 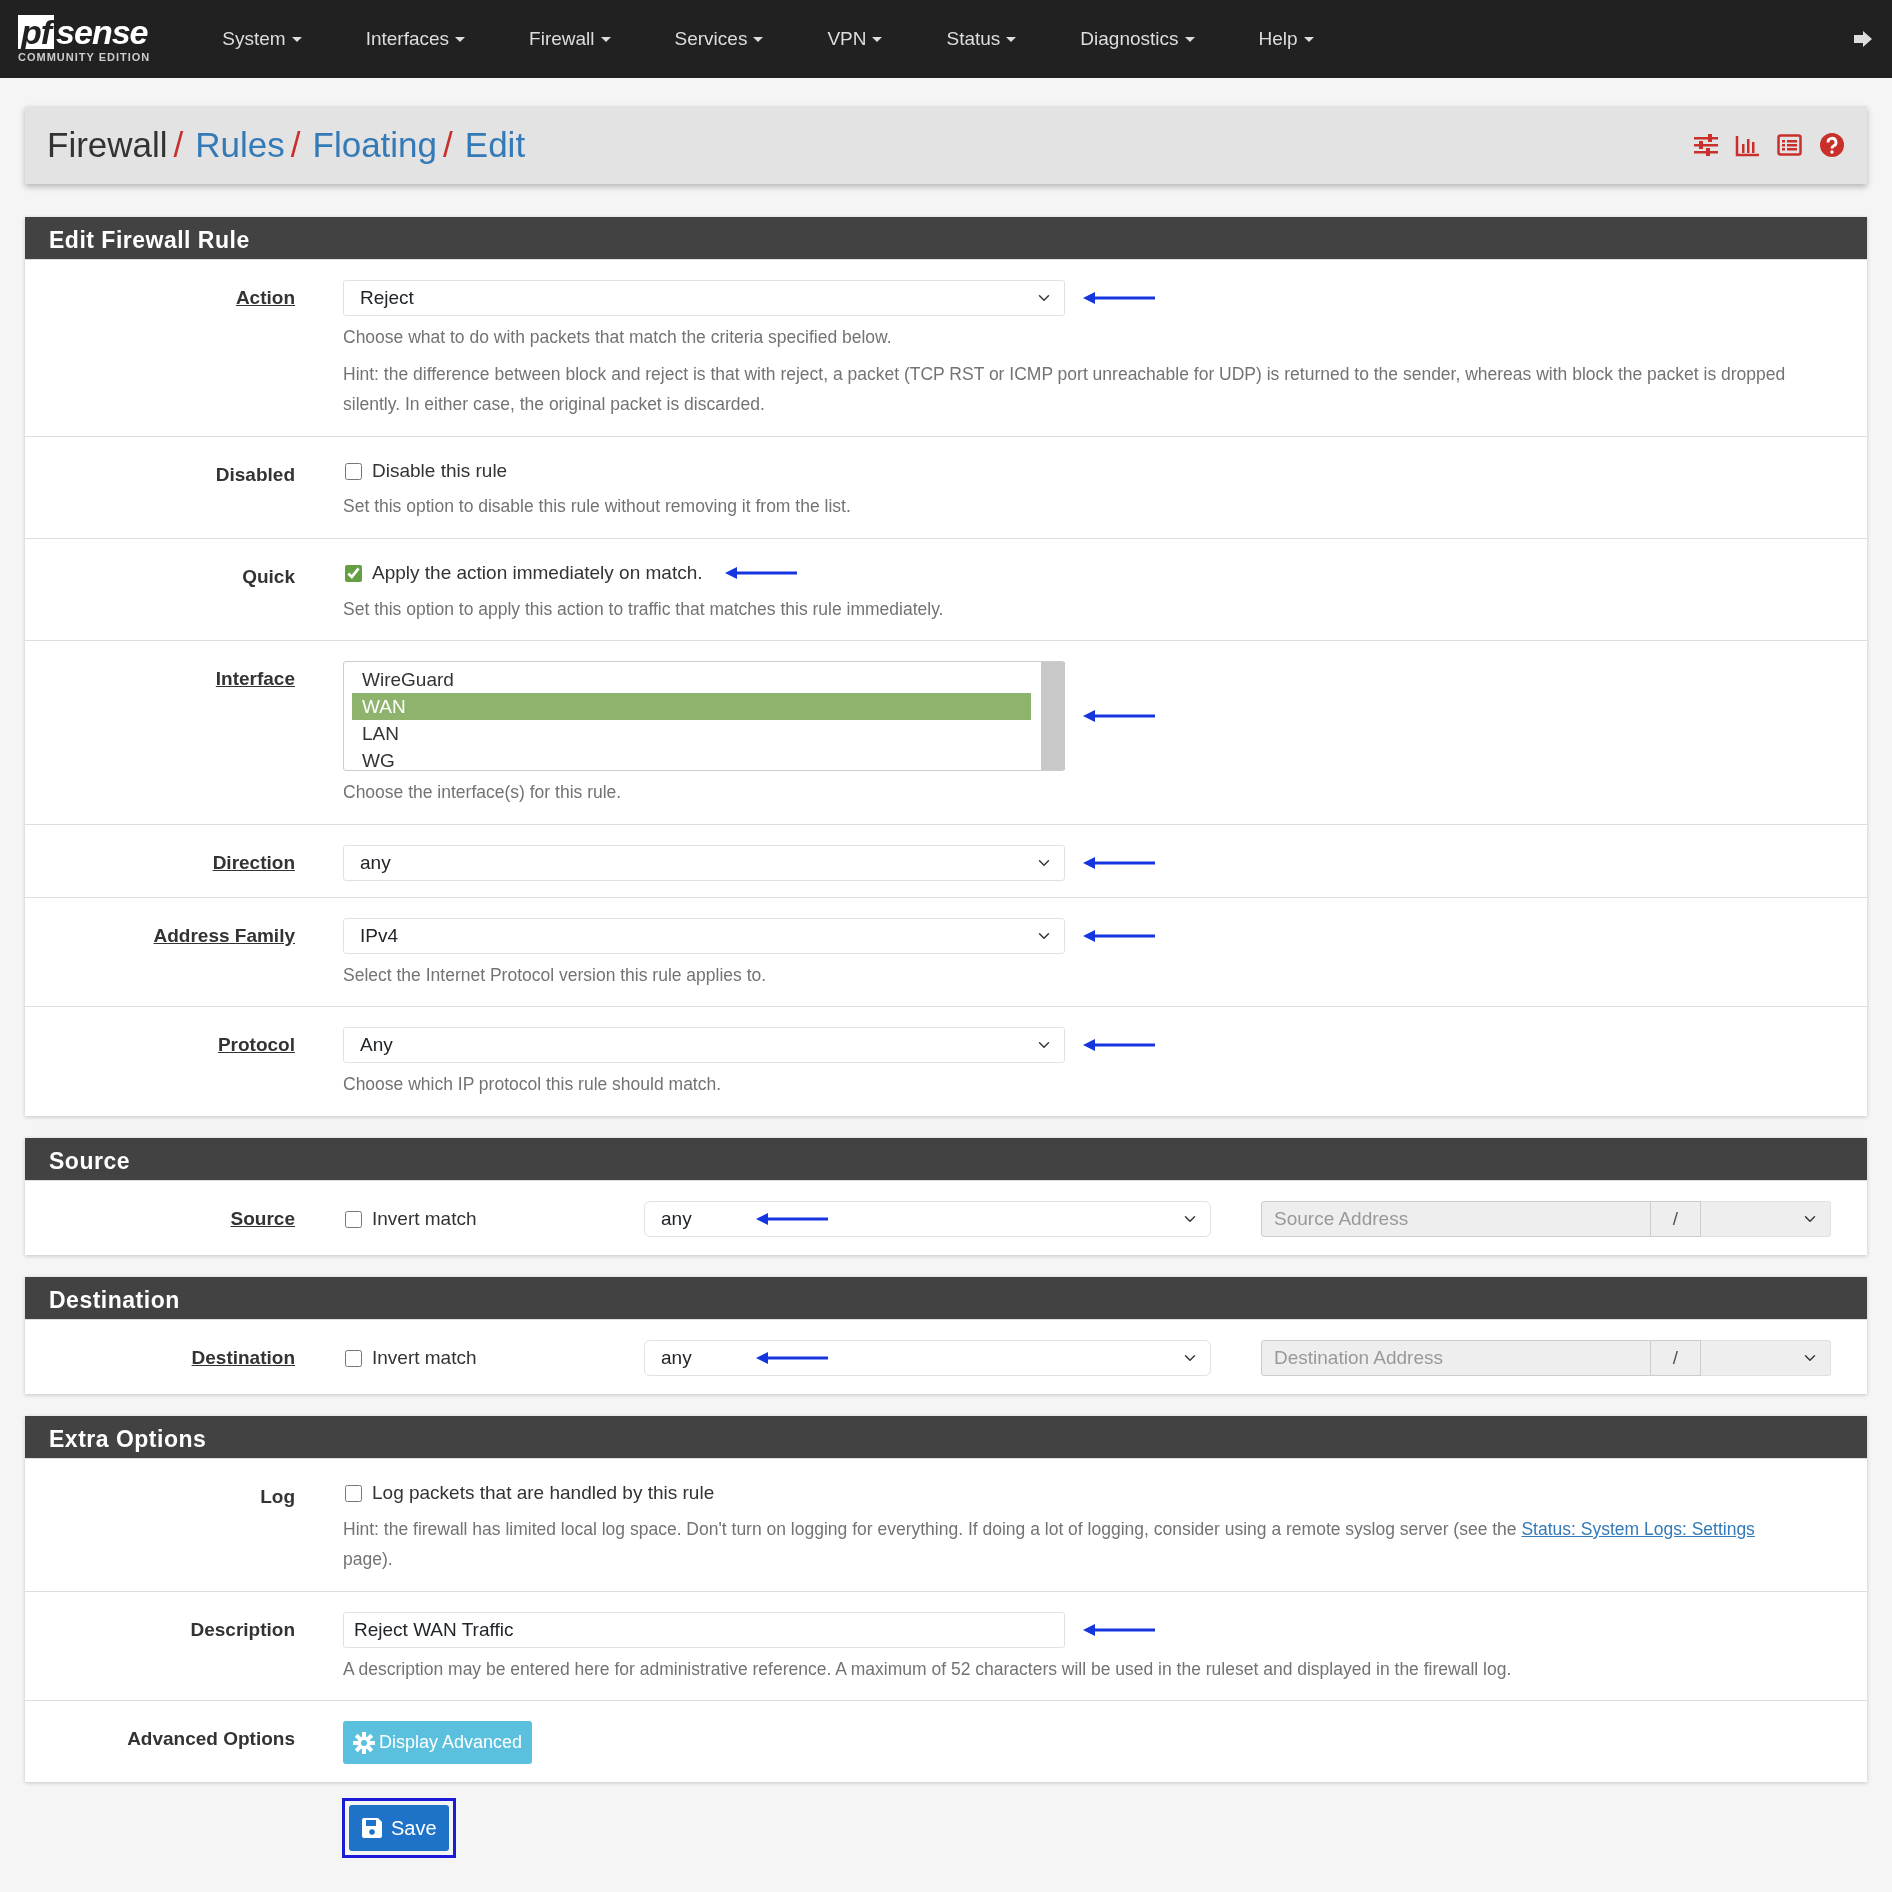 I want to click on section-header: Source, so click(x=946, y=1159).